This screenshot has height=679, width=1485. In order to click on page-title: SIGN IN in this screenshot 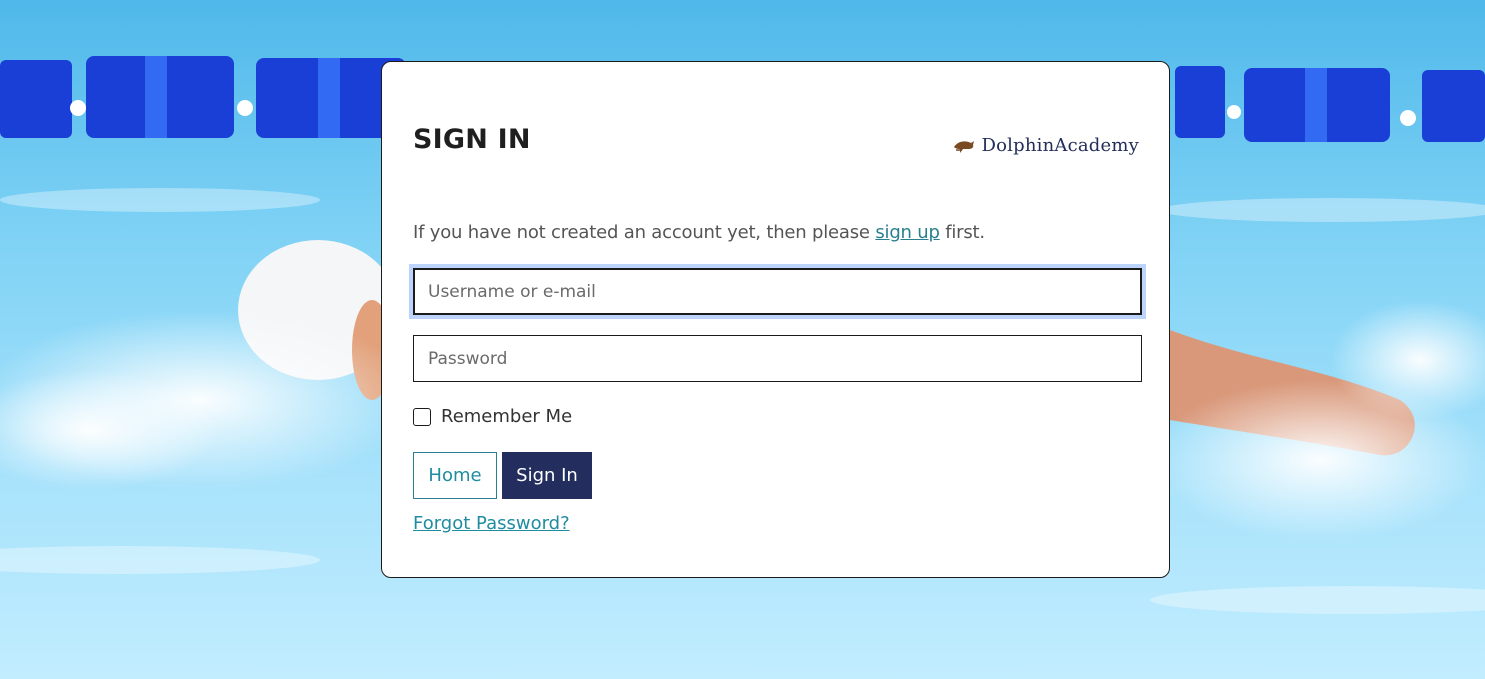, I will do `click(472, 139)`.